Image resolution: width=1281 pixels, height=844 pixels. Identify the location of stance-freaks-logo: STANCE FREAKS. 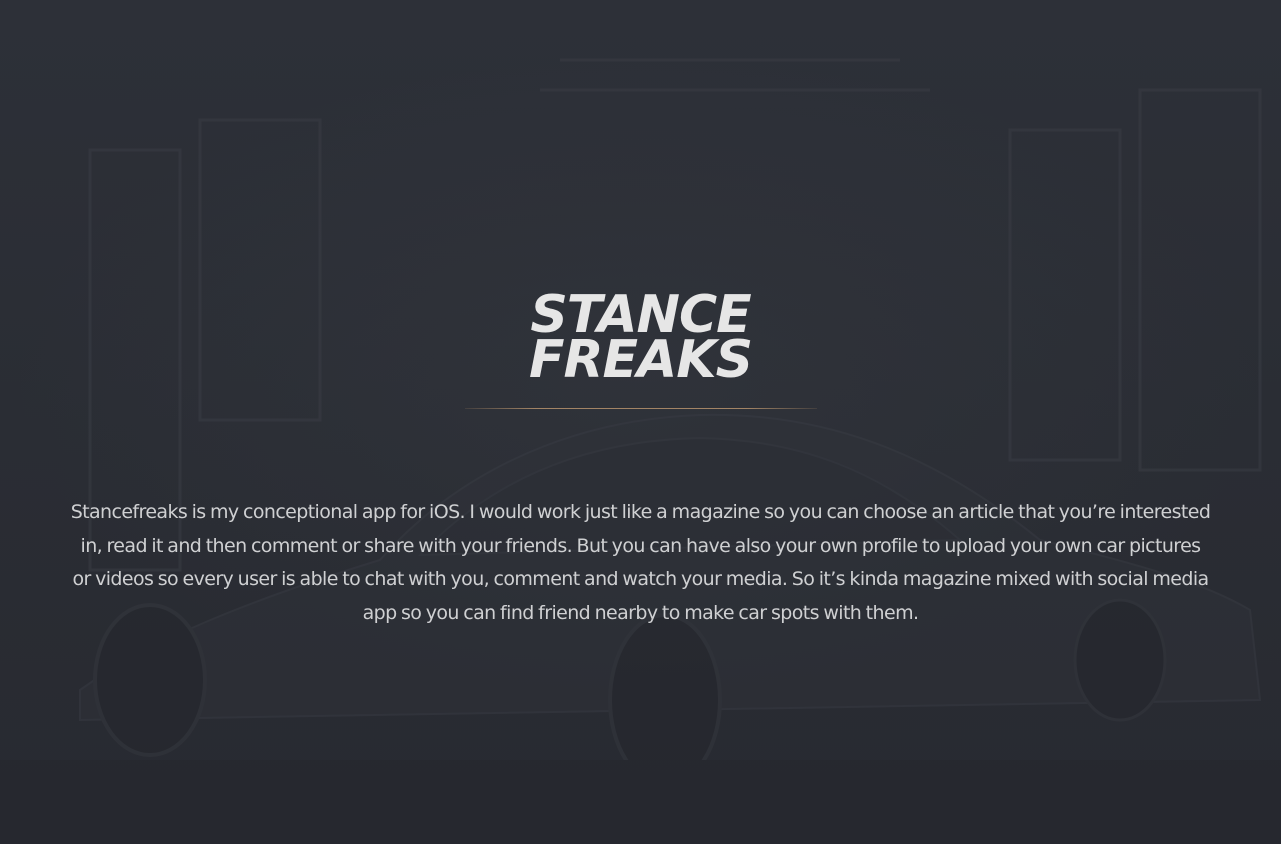
(640, 339).